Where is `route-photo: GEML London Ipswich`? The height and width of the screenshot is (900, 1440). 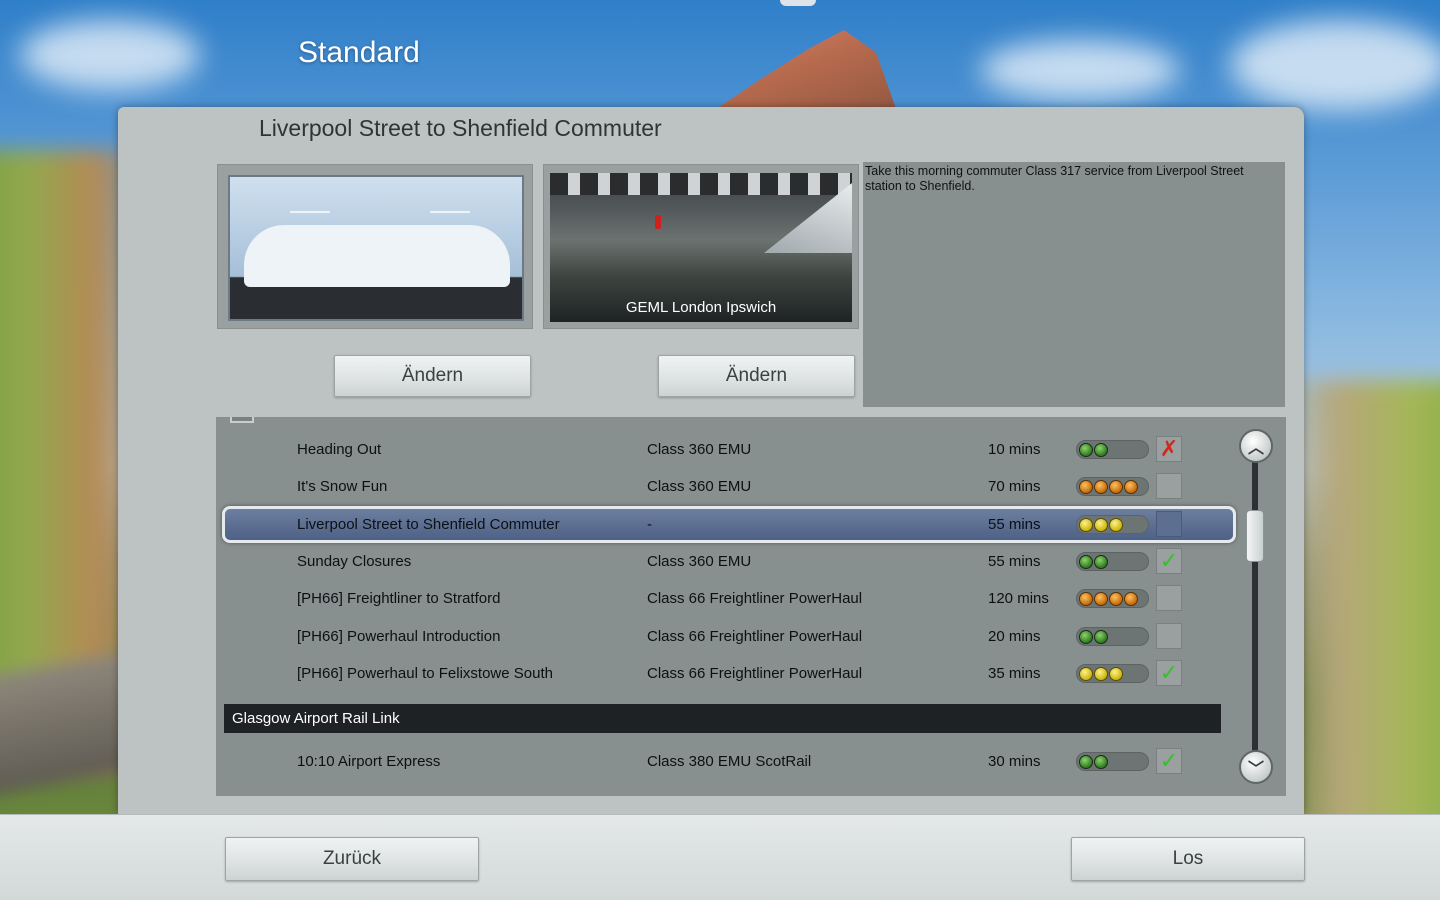
route-photo: GEML London Ipswich is located at coordinates (701, 247).